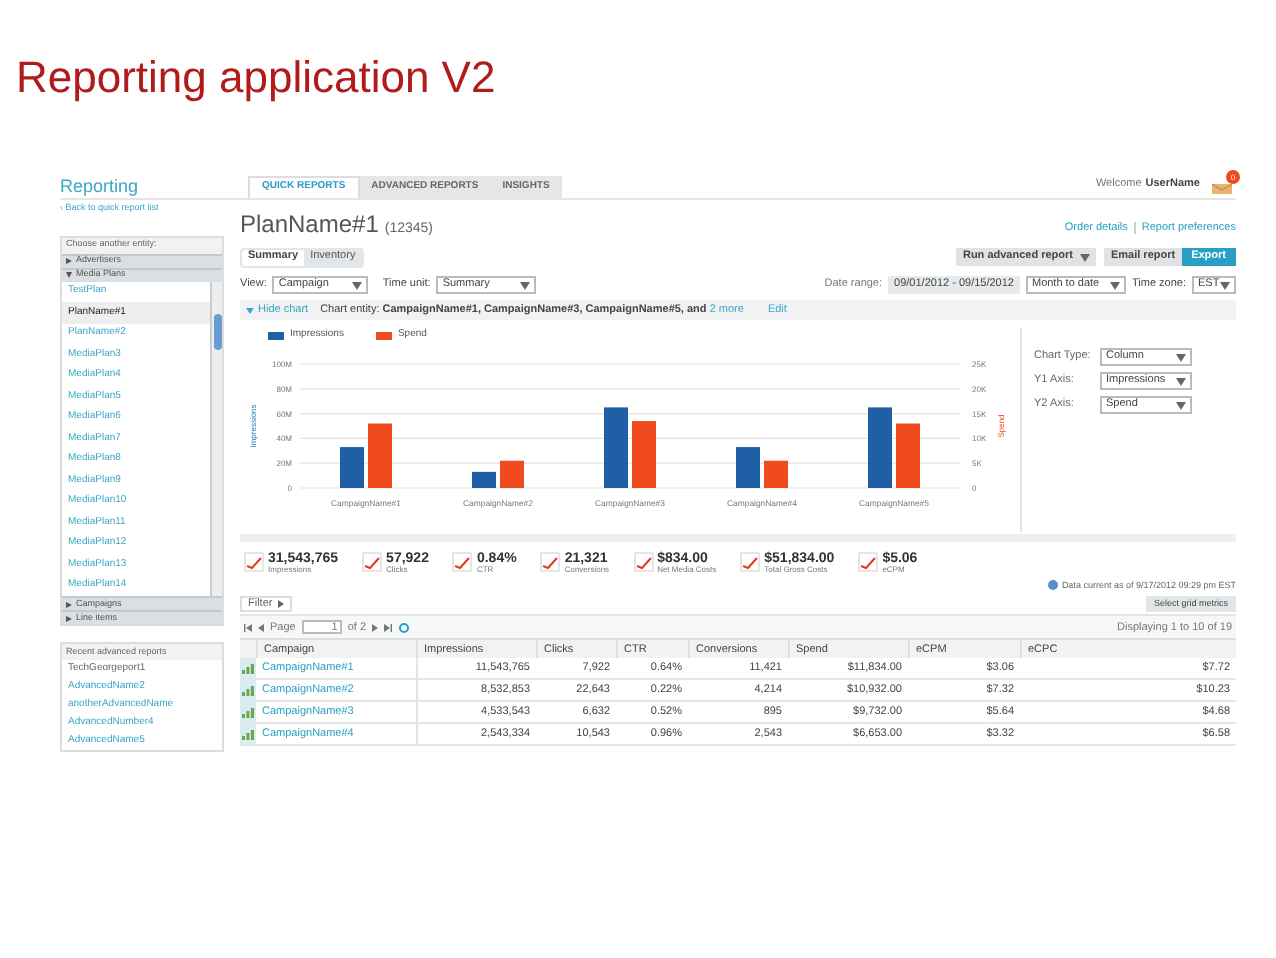 The height and width of the screenshot is (958, 1276). What do you see at coordinates (100, 188) in the screenshot?
I see `app-title: Reporting` at bounding box center [100, 188].